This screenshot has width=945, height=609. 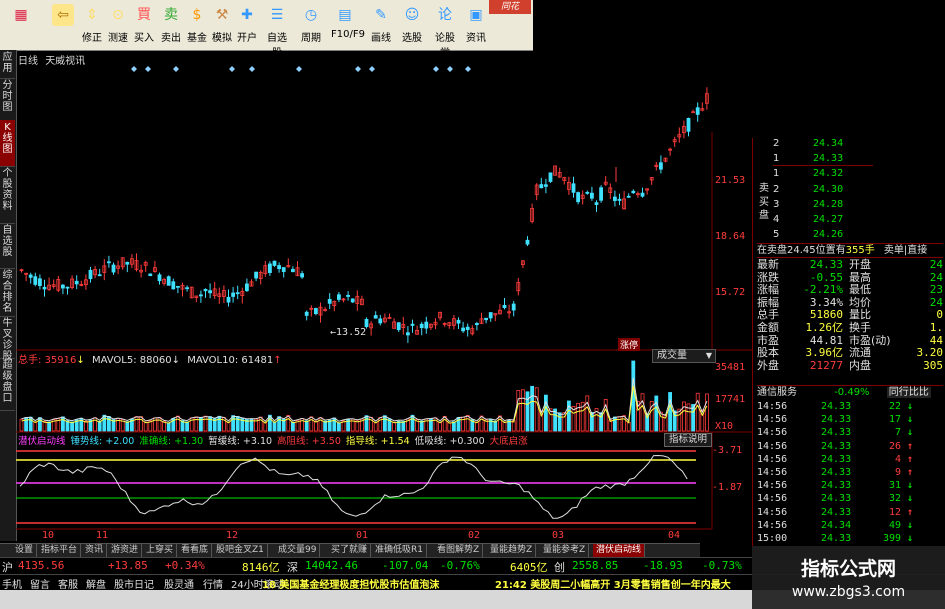 I want to click on toolbar-画线-button: ✎ 画线, so click(x=381, y=25).